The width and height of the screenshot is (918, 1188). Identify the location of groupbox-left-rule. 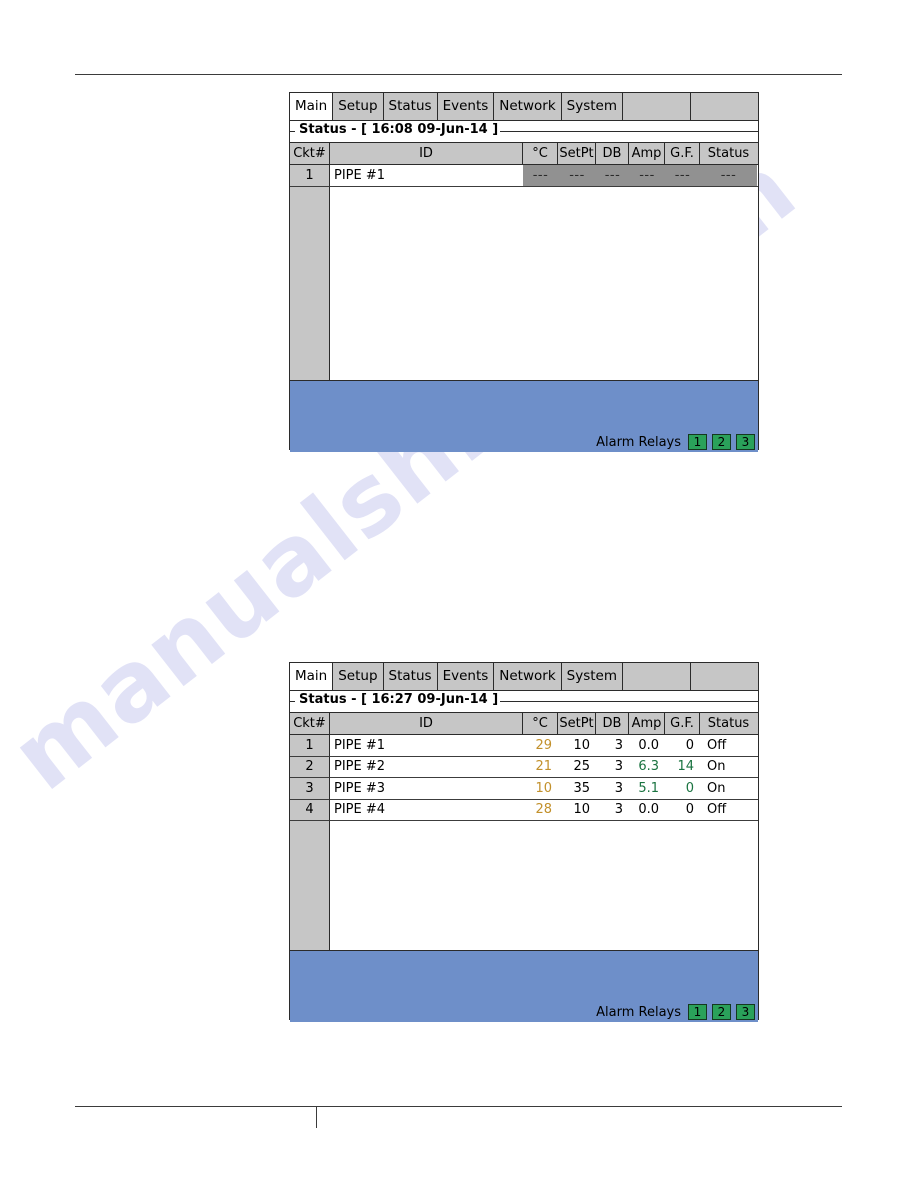
(292, 131).